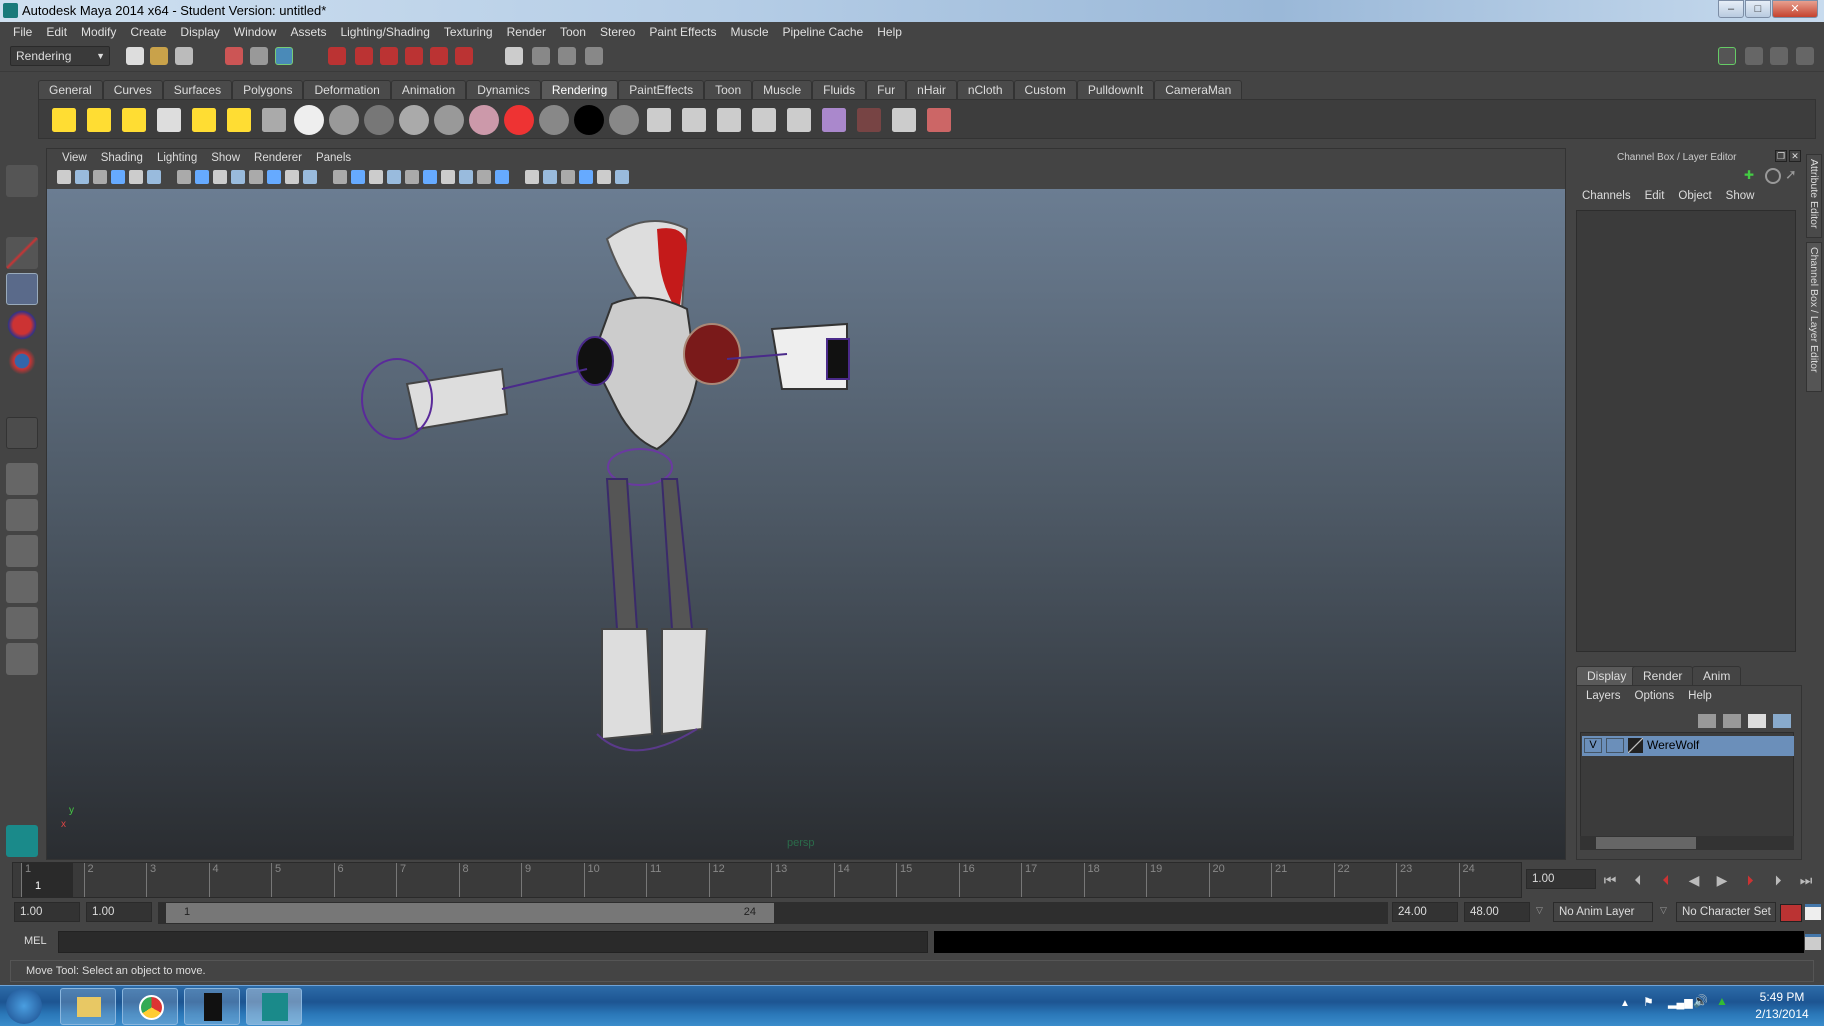 This screenshot has width=1824, height=1026. Describe the element at coordinates (1606, 196) in the screenshot. I see `channel-menu-channels: Channels` at that location.